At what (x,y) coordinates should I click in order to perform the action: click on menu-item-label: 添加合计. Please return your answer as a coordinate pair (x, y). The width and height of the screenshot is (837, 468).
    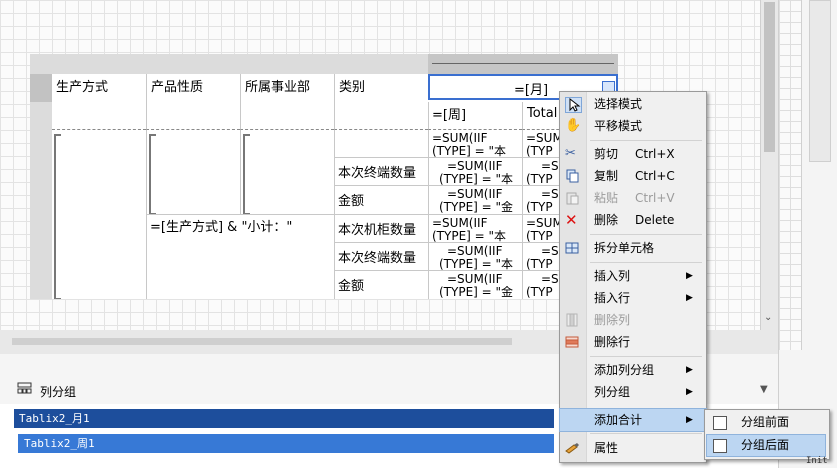
    Looking at the image, I should click on (618, 420).